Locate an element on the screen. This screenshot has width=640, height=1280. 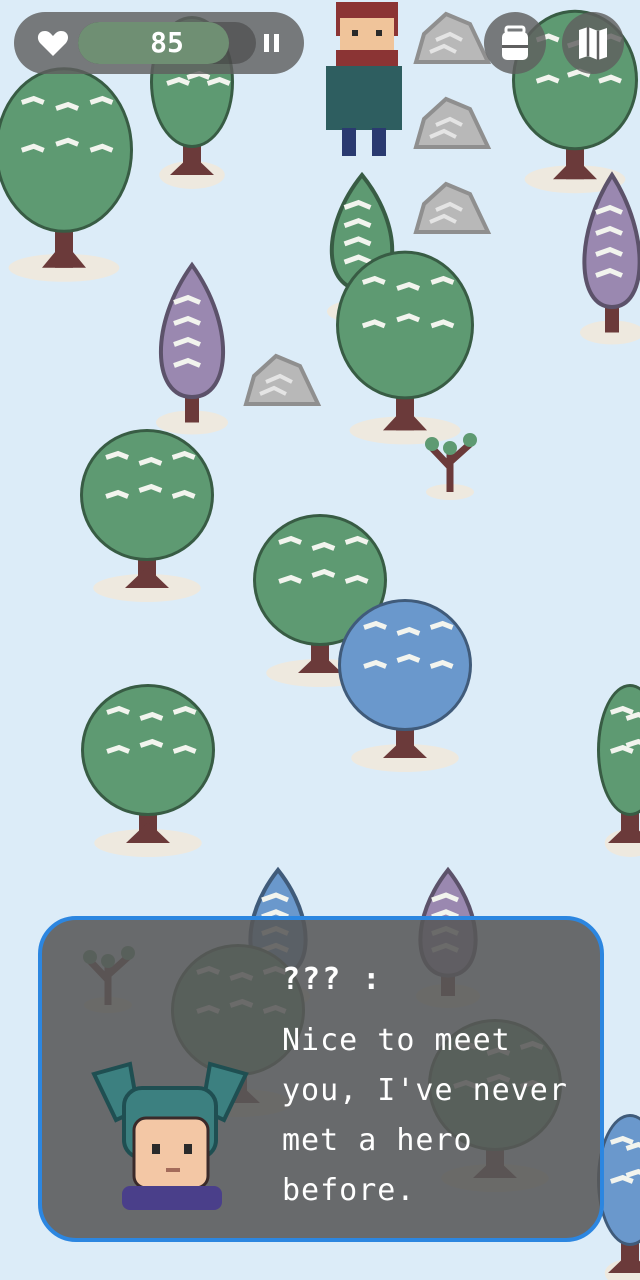
health-bar: 85 is located at coordinates (159, 43).